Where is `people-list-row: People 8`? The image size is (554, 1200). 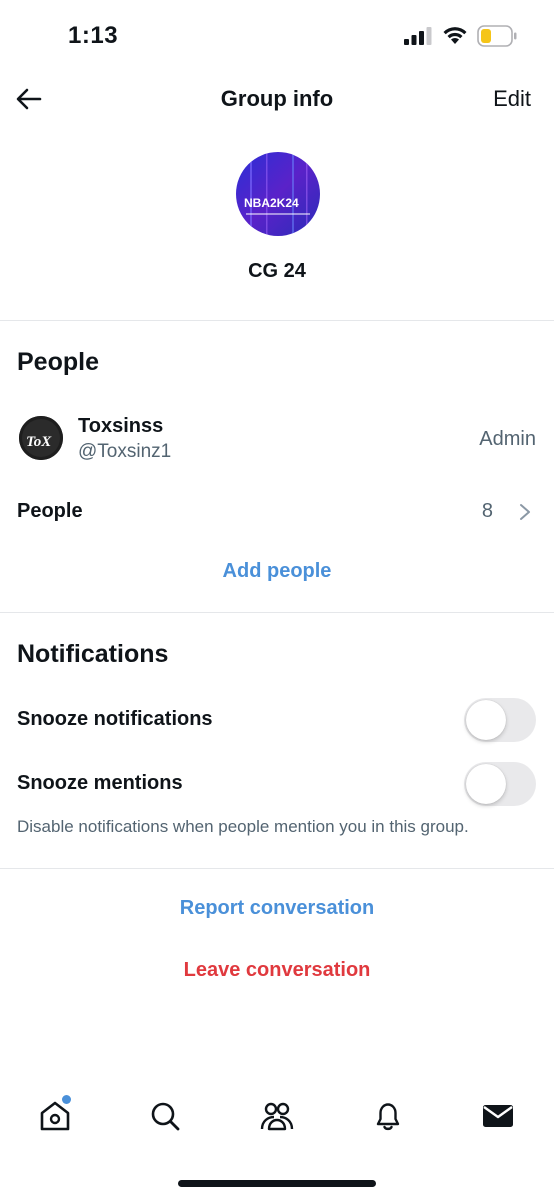 people-list-row: People 8 is located at coordinates (277, 511).